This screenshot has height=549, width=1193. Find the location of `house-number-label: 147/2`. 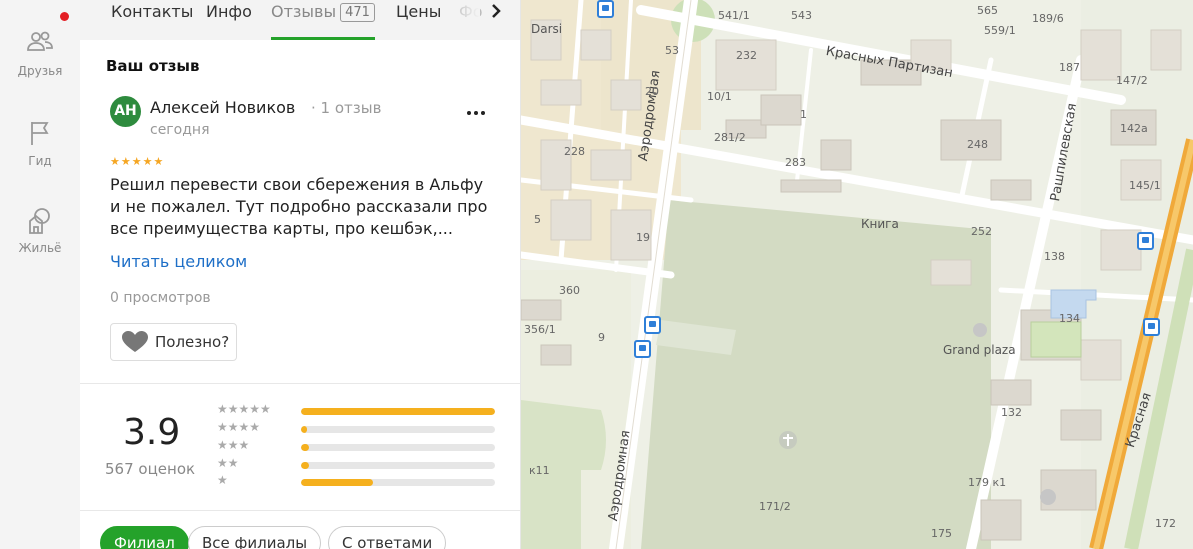

house-number-label: 147/2 is located at coordinates (1132, 80).